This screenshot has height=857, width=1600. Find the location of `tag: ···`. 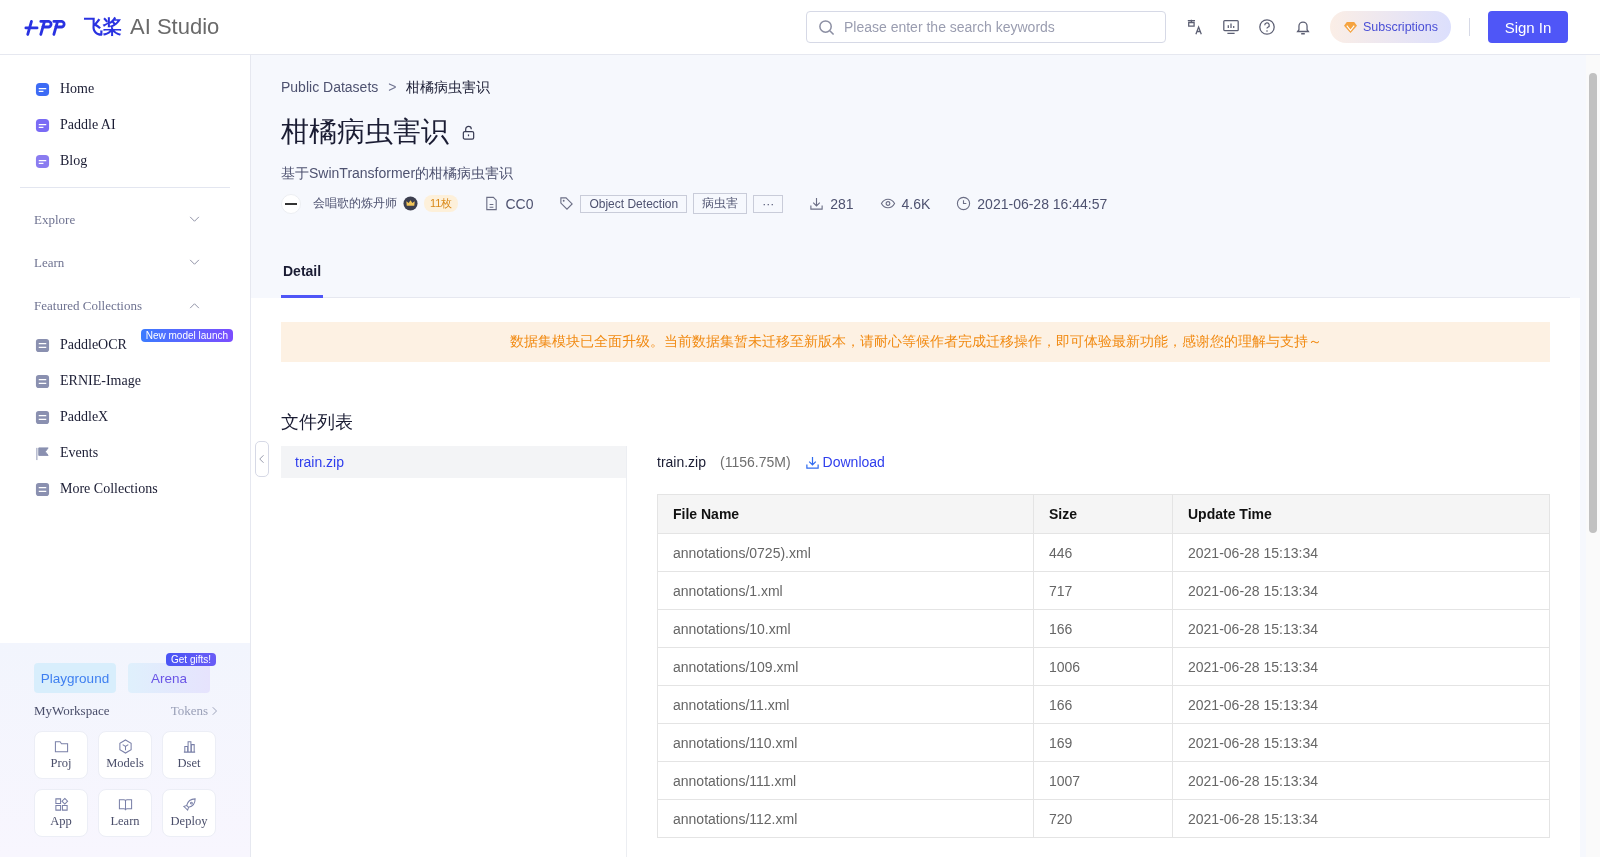

tag: ··· is located at coordinates (768, 203).